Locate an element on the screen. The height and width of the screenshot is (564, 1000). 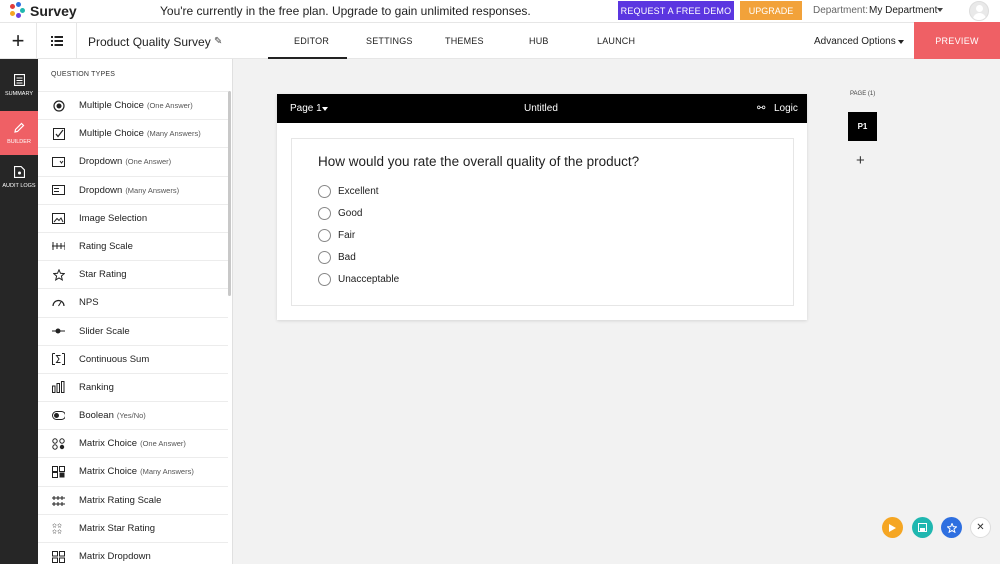
matrix-multi-icon is located at coordinates (58, 471).